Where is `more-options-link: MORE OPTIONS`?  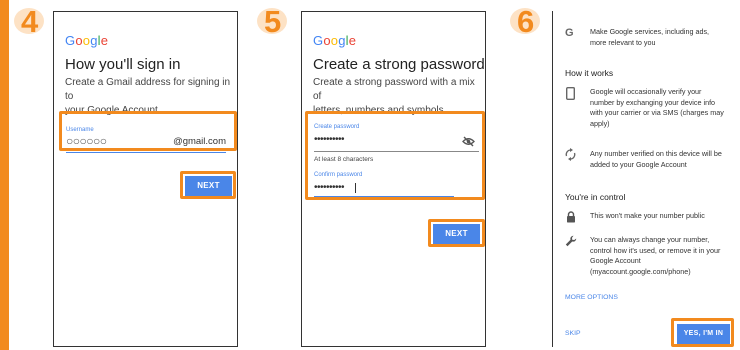 more-options-link: MORE OPTIONS is located at coordinates (591, 297).